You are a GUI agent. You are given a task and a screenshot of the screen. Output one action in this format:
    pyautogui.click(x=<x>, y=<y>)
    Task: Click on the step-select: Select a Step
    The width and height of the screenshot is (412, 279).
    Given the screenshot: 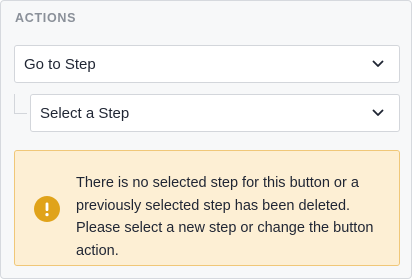 What is the action you would take?
    pyautogui.click(x=215, y=113)
    